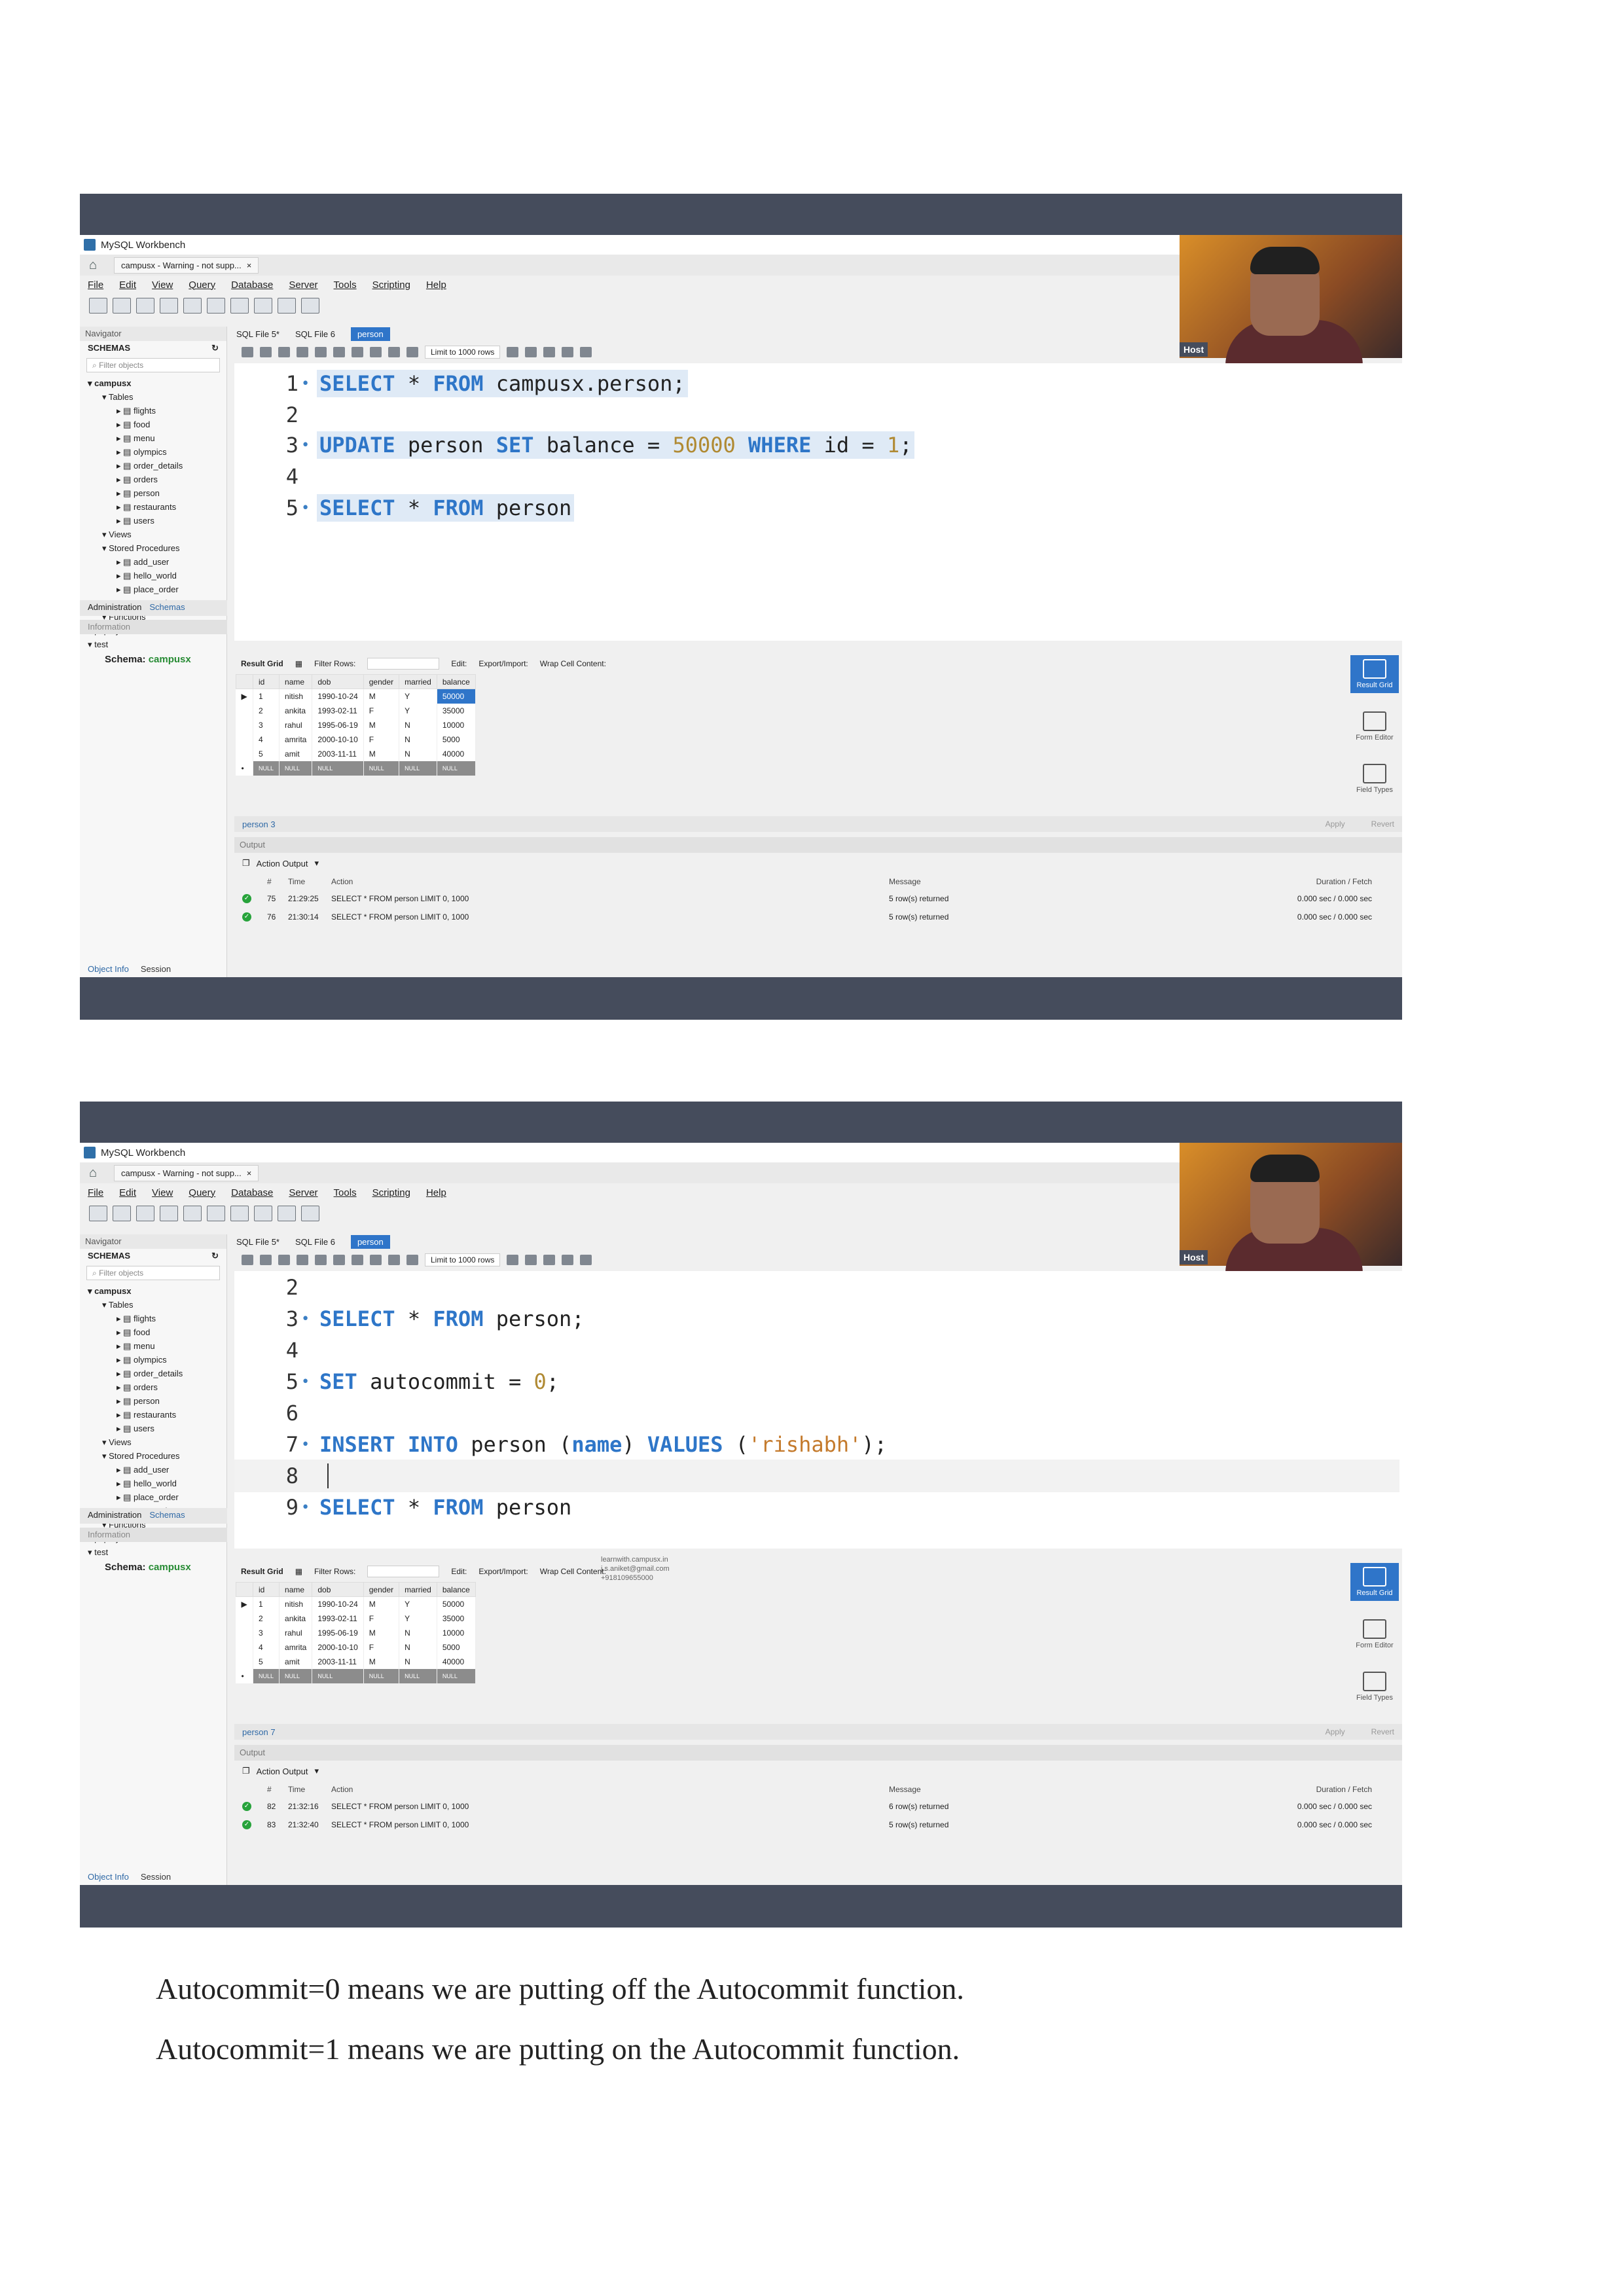 This screenshot has height=2296, width=1624. I want to click on cell-dob: 1990-10-24, so click(338, 1603).